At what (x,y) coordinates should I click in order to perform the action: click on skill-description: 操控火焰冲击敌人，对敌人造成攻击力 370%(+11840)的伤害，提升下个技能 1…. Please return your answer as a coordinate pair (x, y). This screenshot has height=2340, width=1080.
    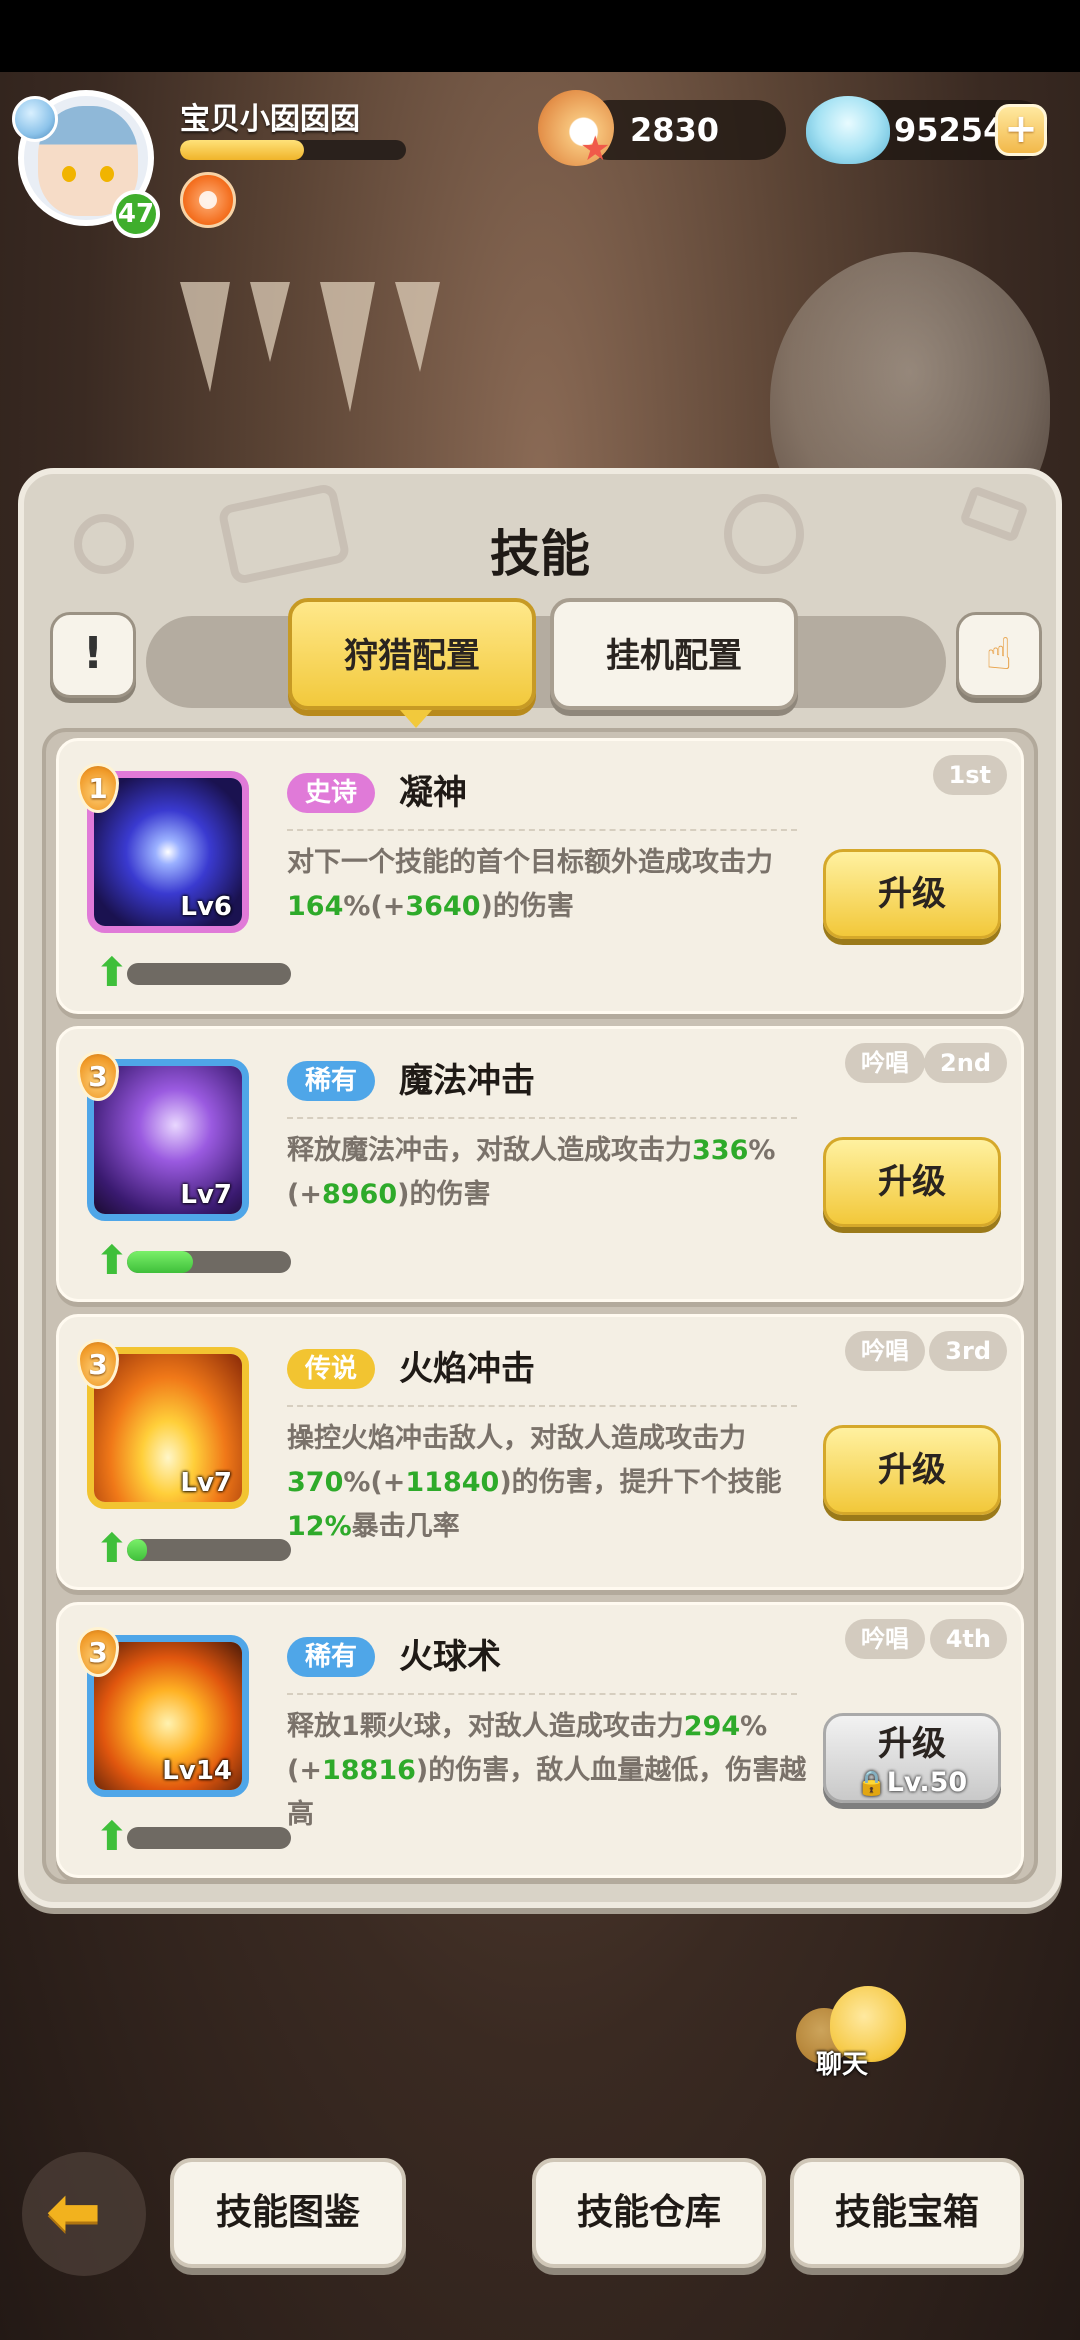
    Looking at the image, I should click on (547, 1483).